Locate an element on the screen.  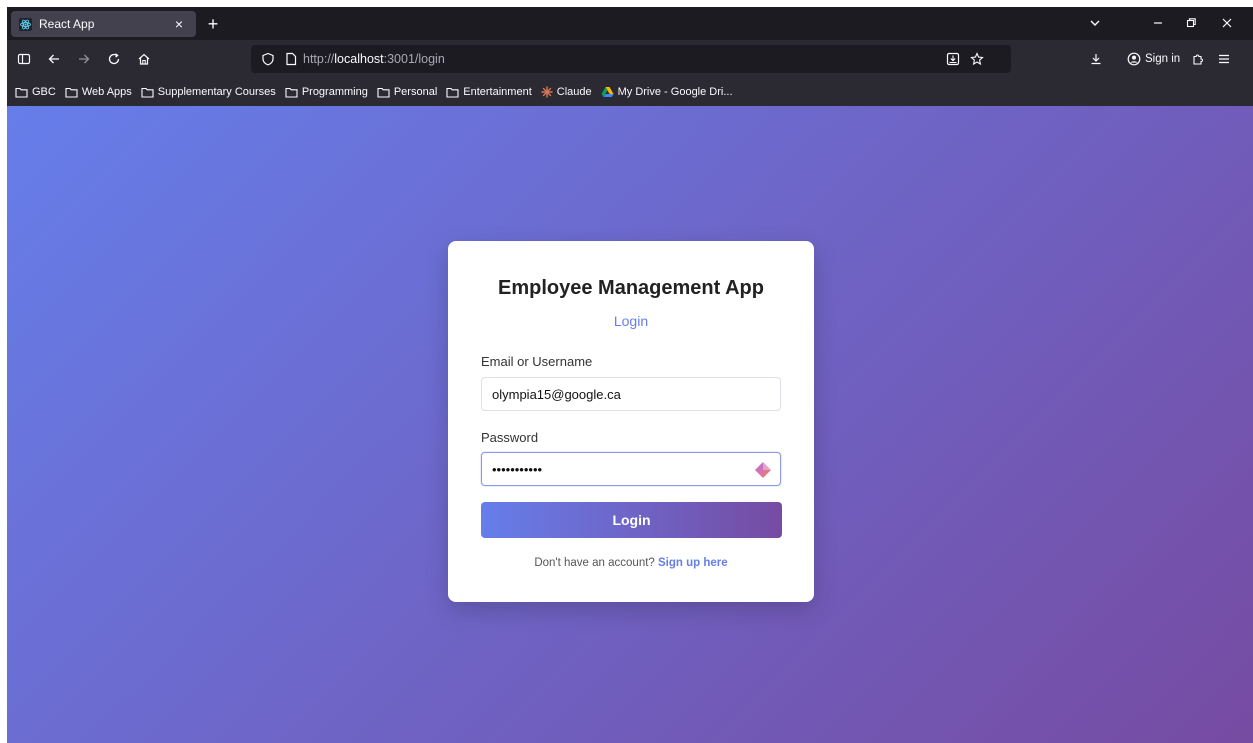
navigation-toolbar: http://localhost:3001/login Sign in is located at coordinates (630, 59).